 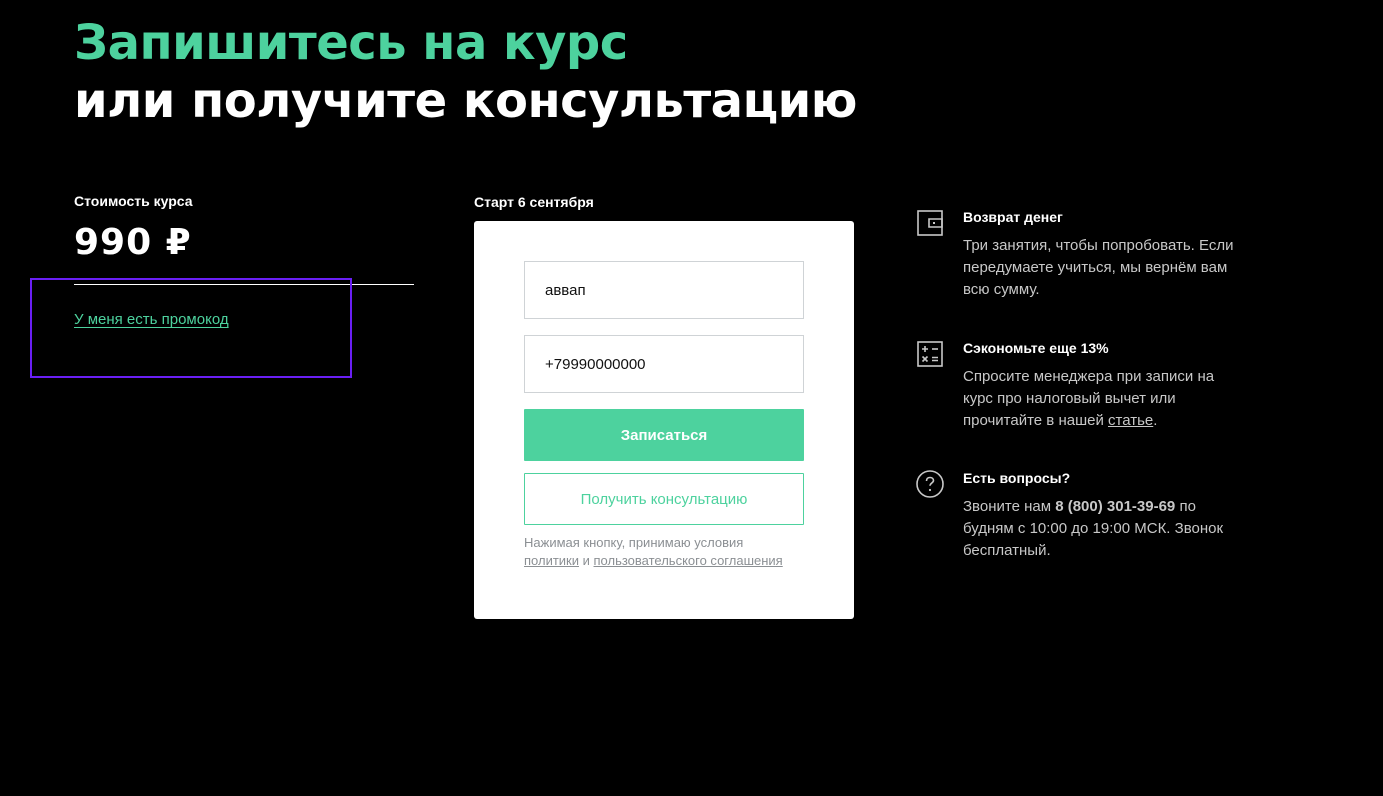 I want to click on policy-link: политики, so click(x=551, y=560).